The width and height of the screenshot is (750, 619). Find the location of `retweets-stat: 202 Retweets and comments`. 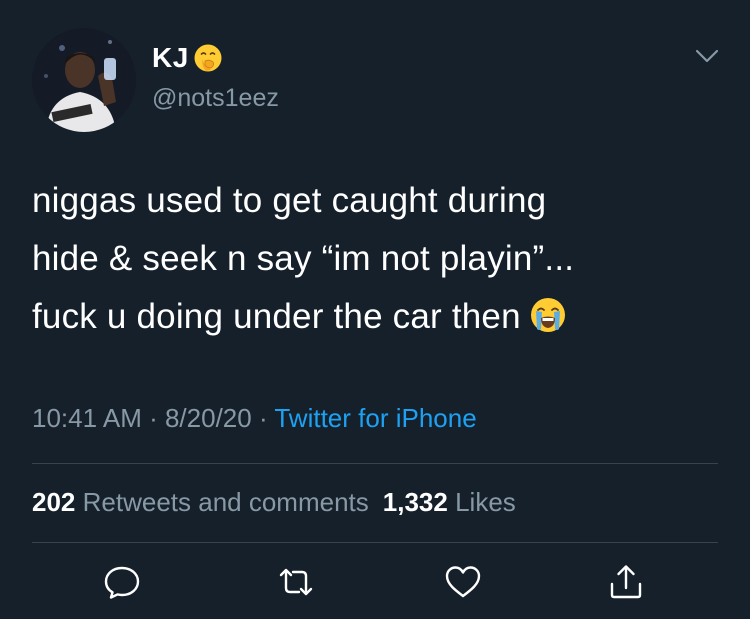

retweets-stat: 202 Retweets and comments is located at coordinates (200, 502).